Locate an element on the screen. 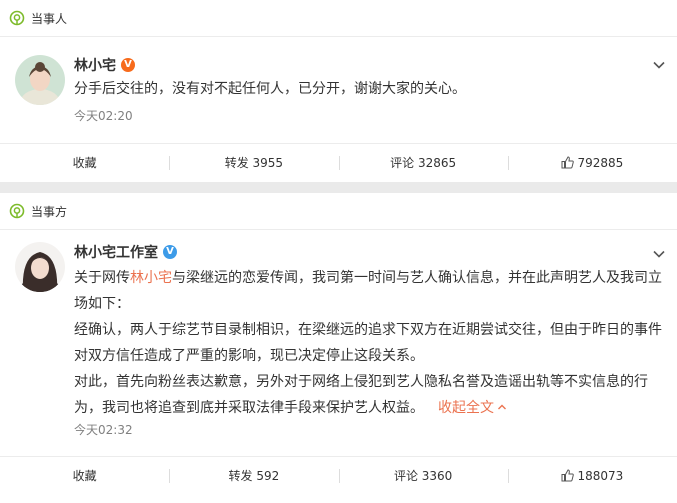 This screenshot has width=677, height=503. repost-label: 转发 3955 is located at coordinates (254, 163).